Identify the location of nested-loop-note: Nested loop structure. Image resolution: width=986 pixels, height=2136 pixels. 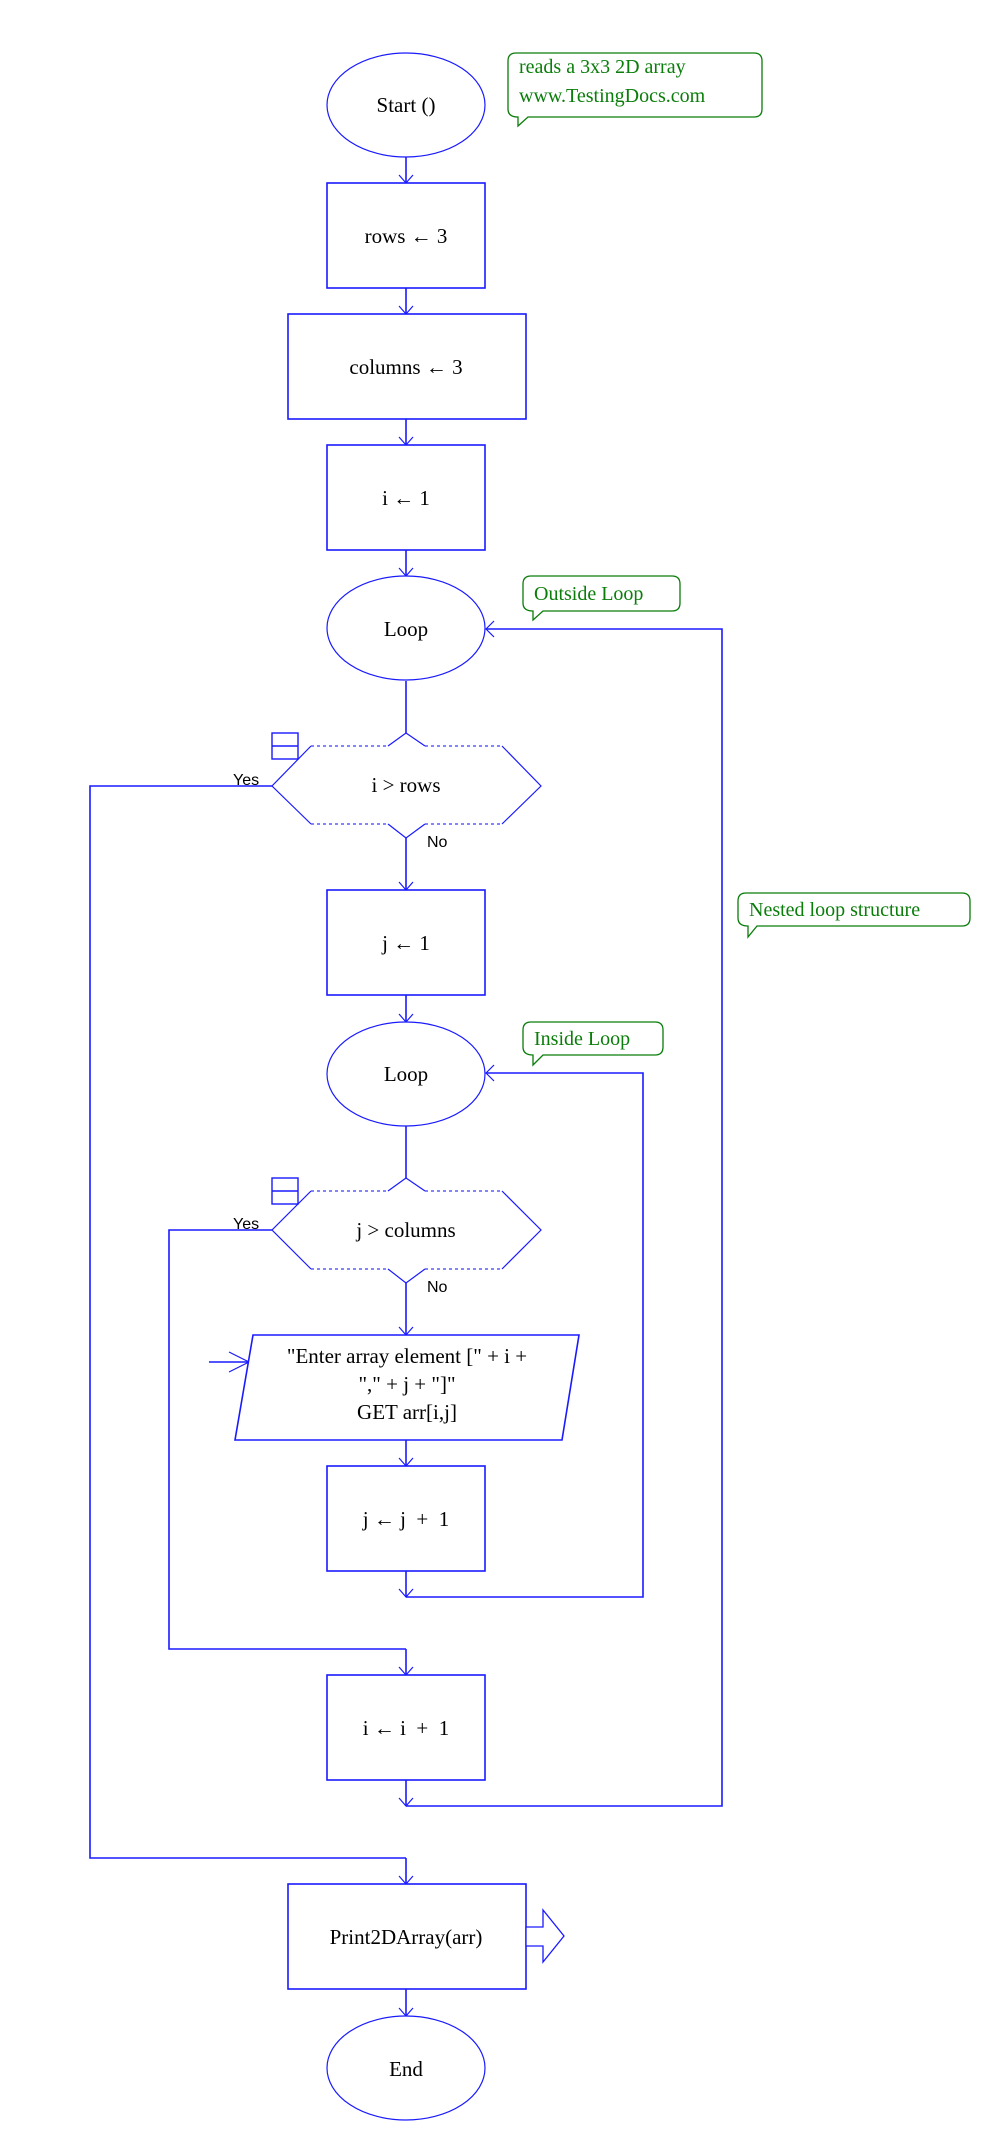
(854, 915).